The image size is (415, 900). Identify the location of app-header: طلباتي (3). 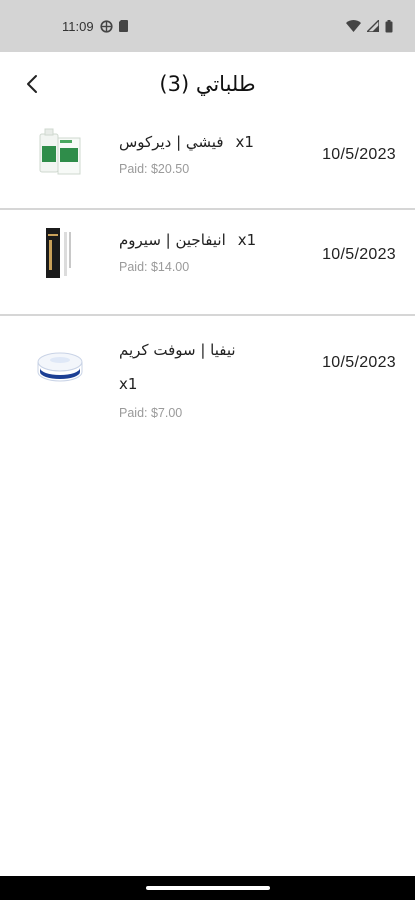
(207, 84).